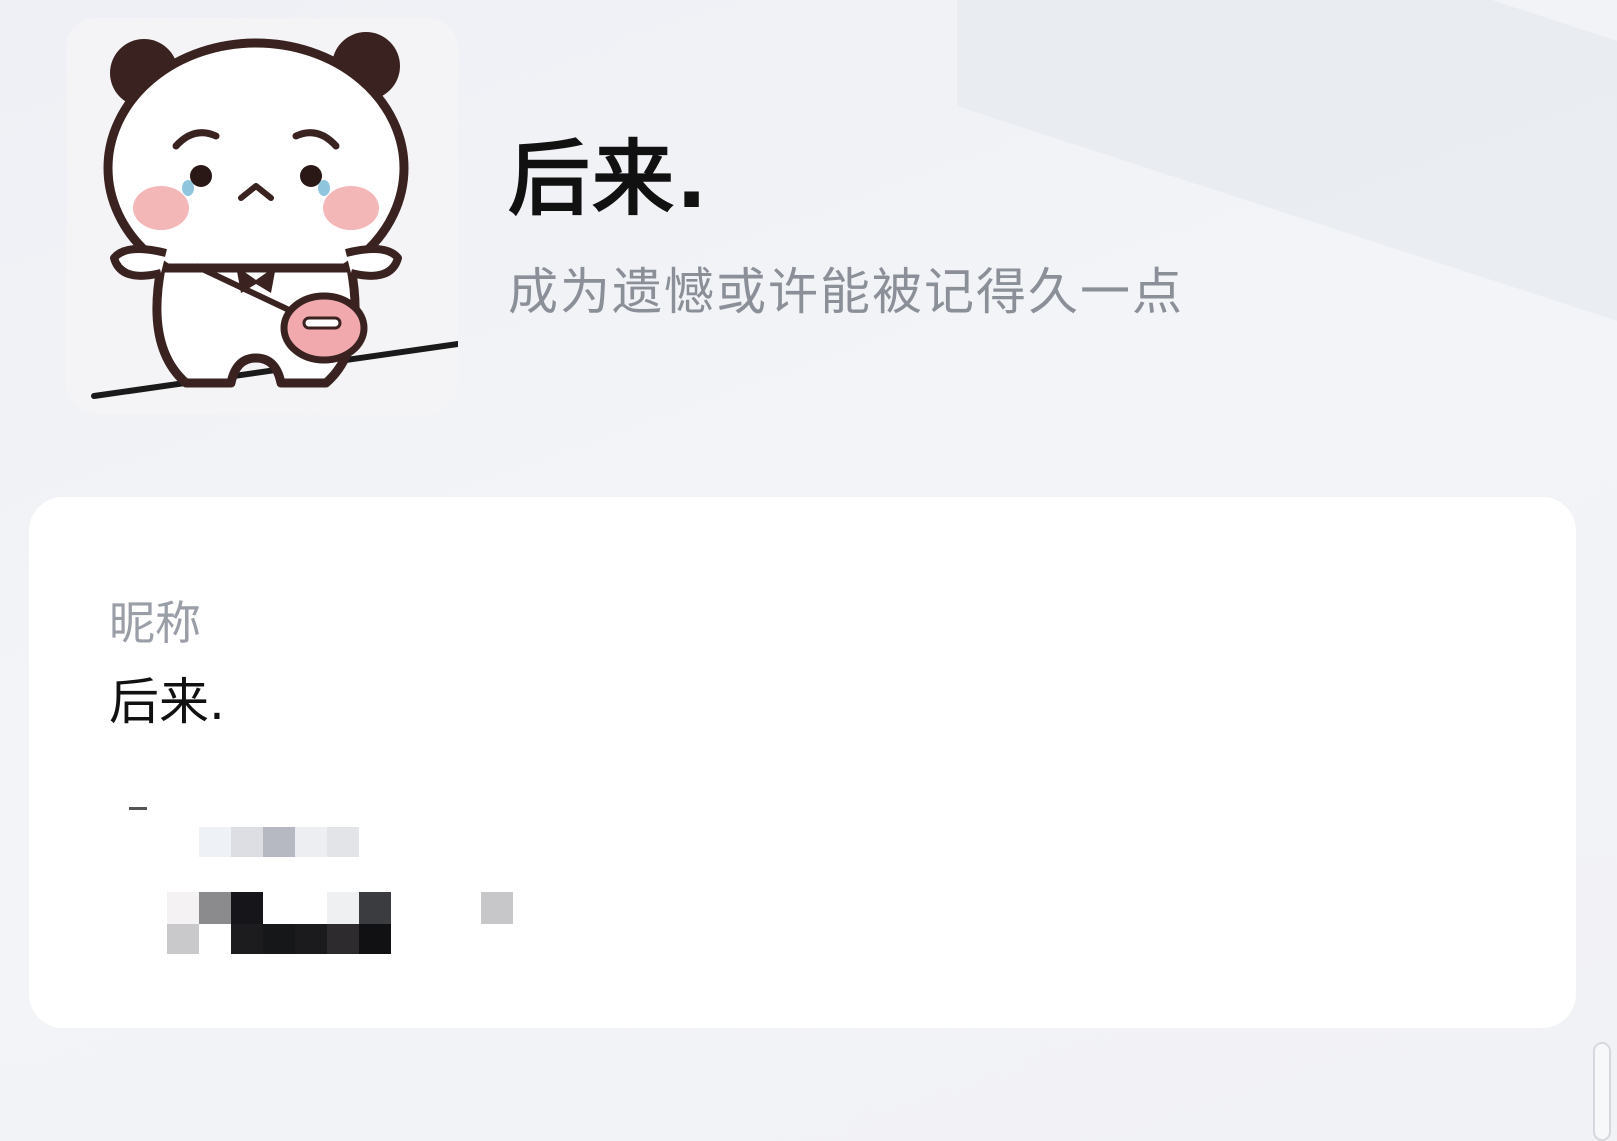  Describe the element at coordinates (609, 179) in the screenshot. I see `profile-name: 后来.` at that location.